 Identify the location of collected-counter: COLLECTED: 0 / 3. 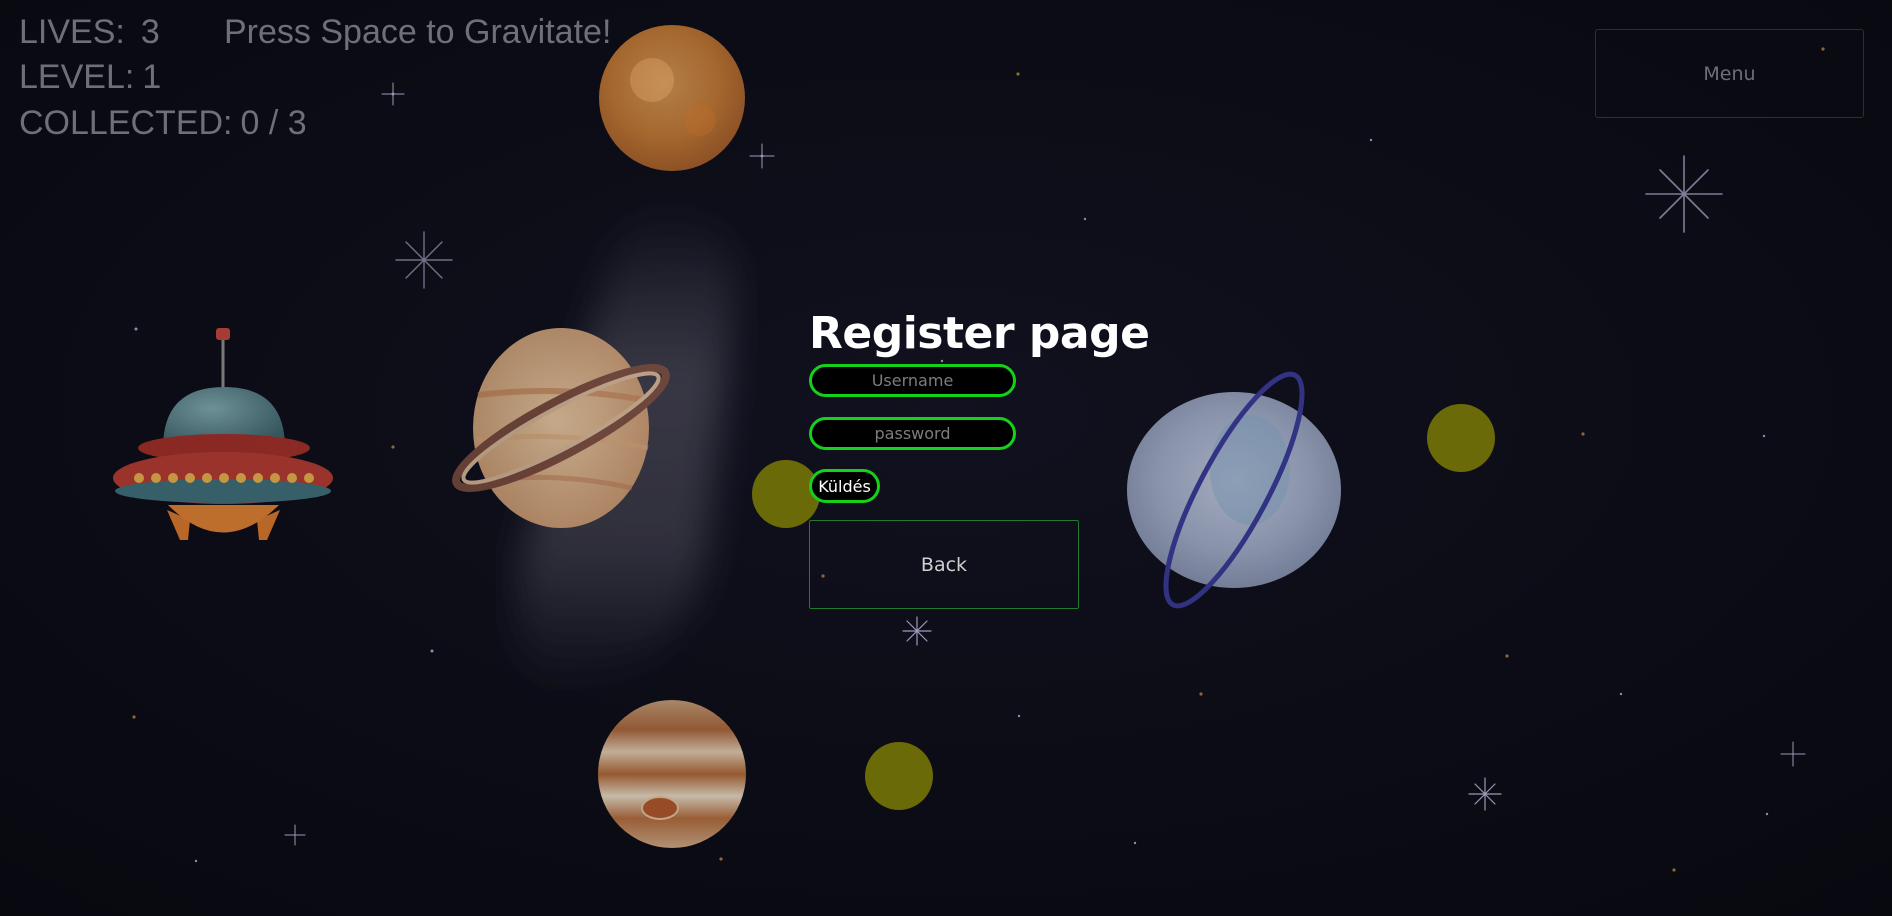
(163, 123).